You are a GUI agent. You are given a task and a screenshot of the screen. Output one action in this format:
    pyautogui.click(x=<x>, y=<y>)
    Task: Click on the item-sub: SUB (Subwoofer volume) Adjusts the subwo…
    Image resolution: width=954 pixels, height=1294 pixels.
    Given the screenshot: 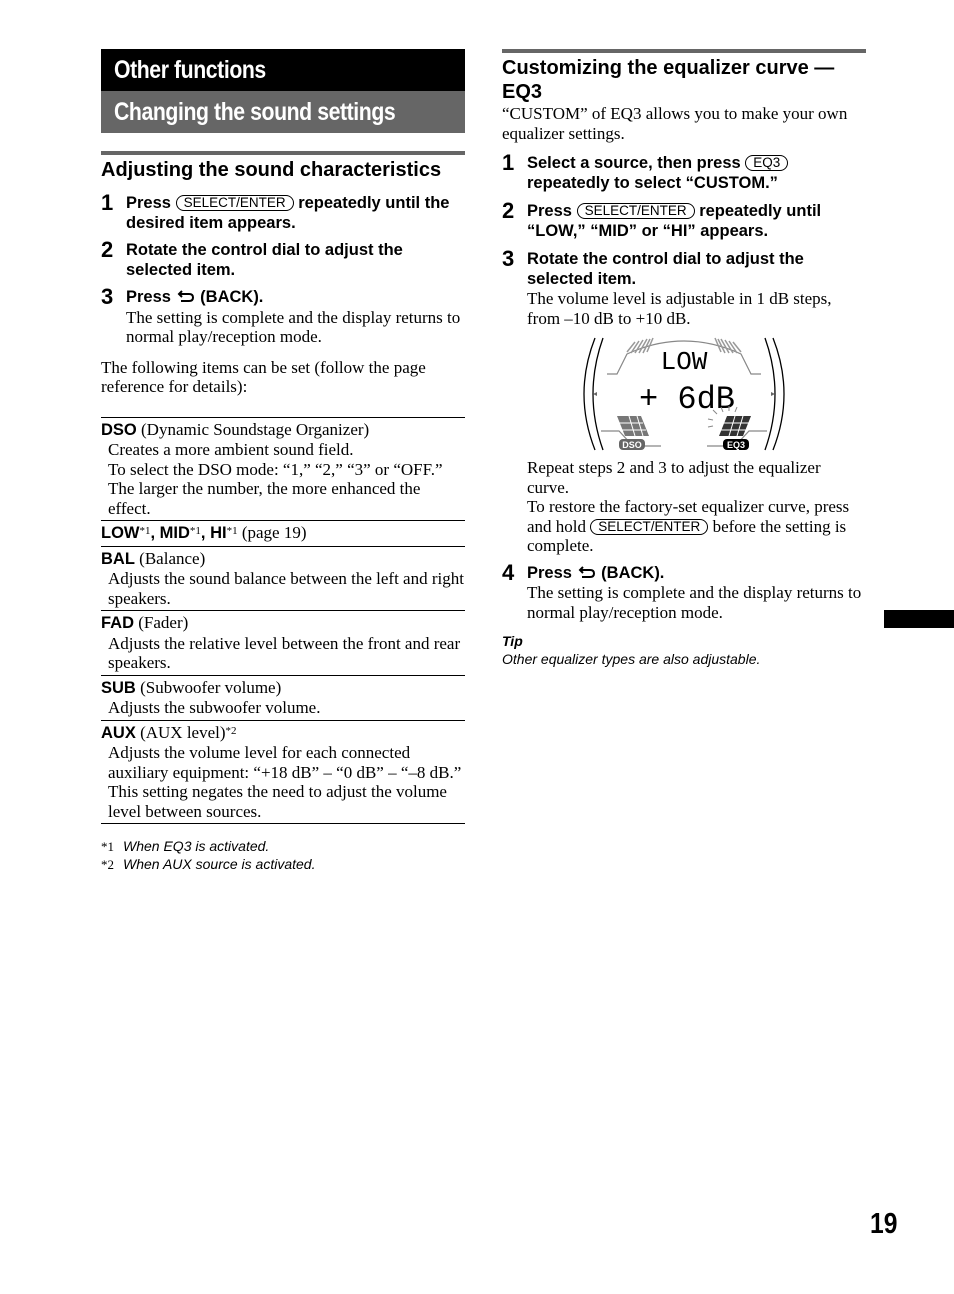 What is the action you would take?
    pyautogui.click(x=283, y=698)
    